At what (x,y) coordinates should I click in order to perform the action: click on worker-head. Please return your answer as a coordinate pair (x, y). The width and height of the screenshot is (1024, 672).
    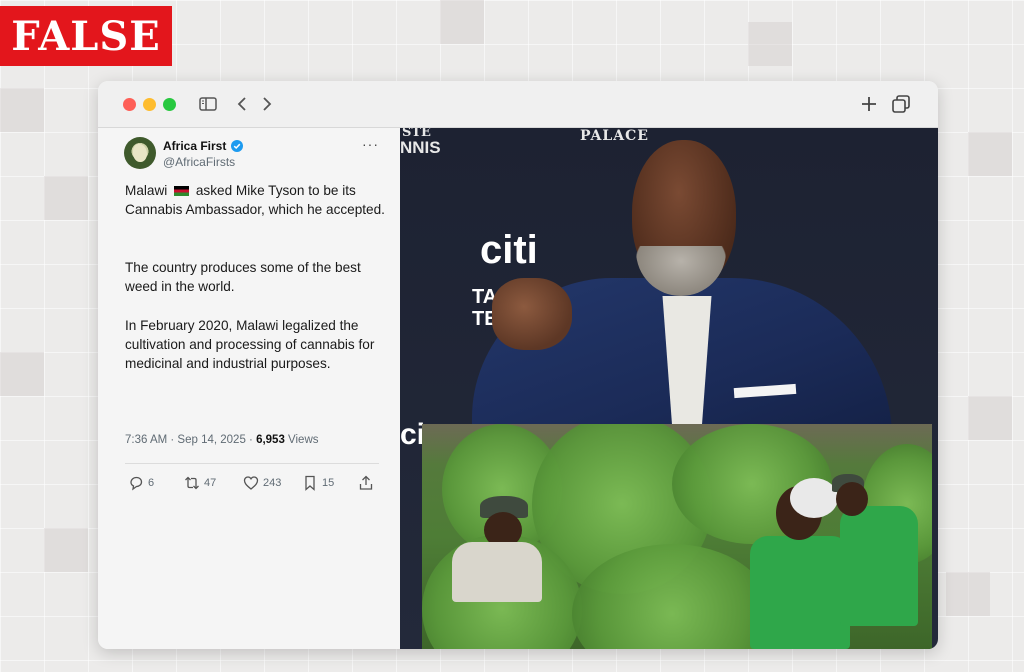
    Looking at the image, I should click on (852, 499).